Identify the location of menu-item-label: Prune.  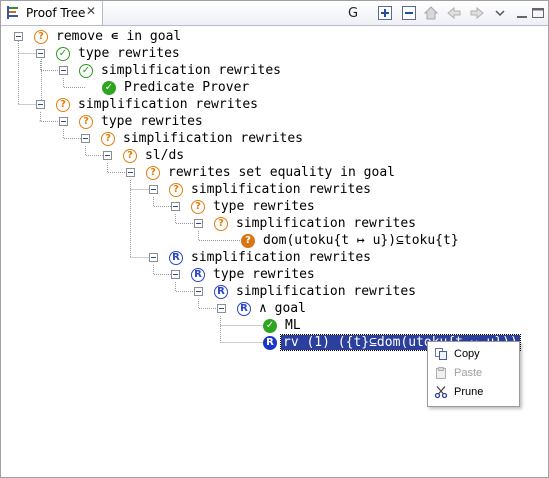
(469, 391).